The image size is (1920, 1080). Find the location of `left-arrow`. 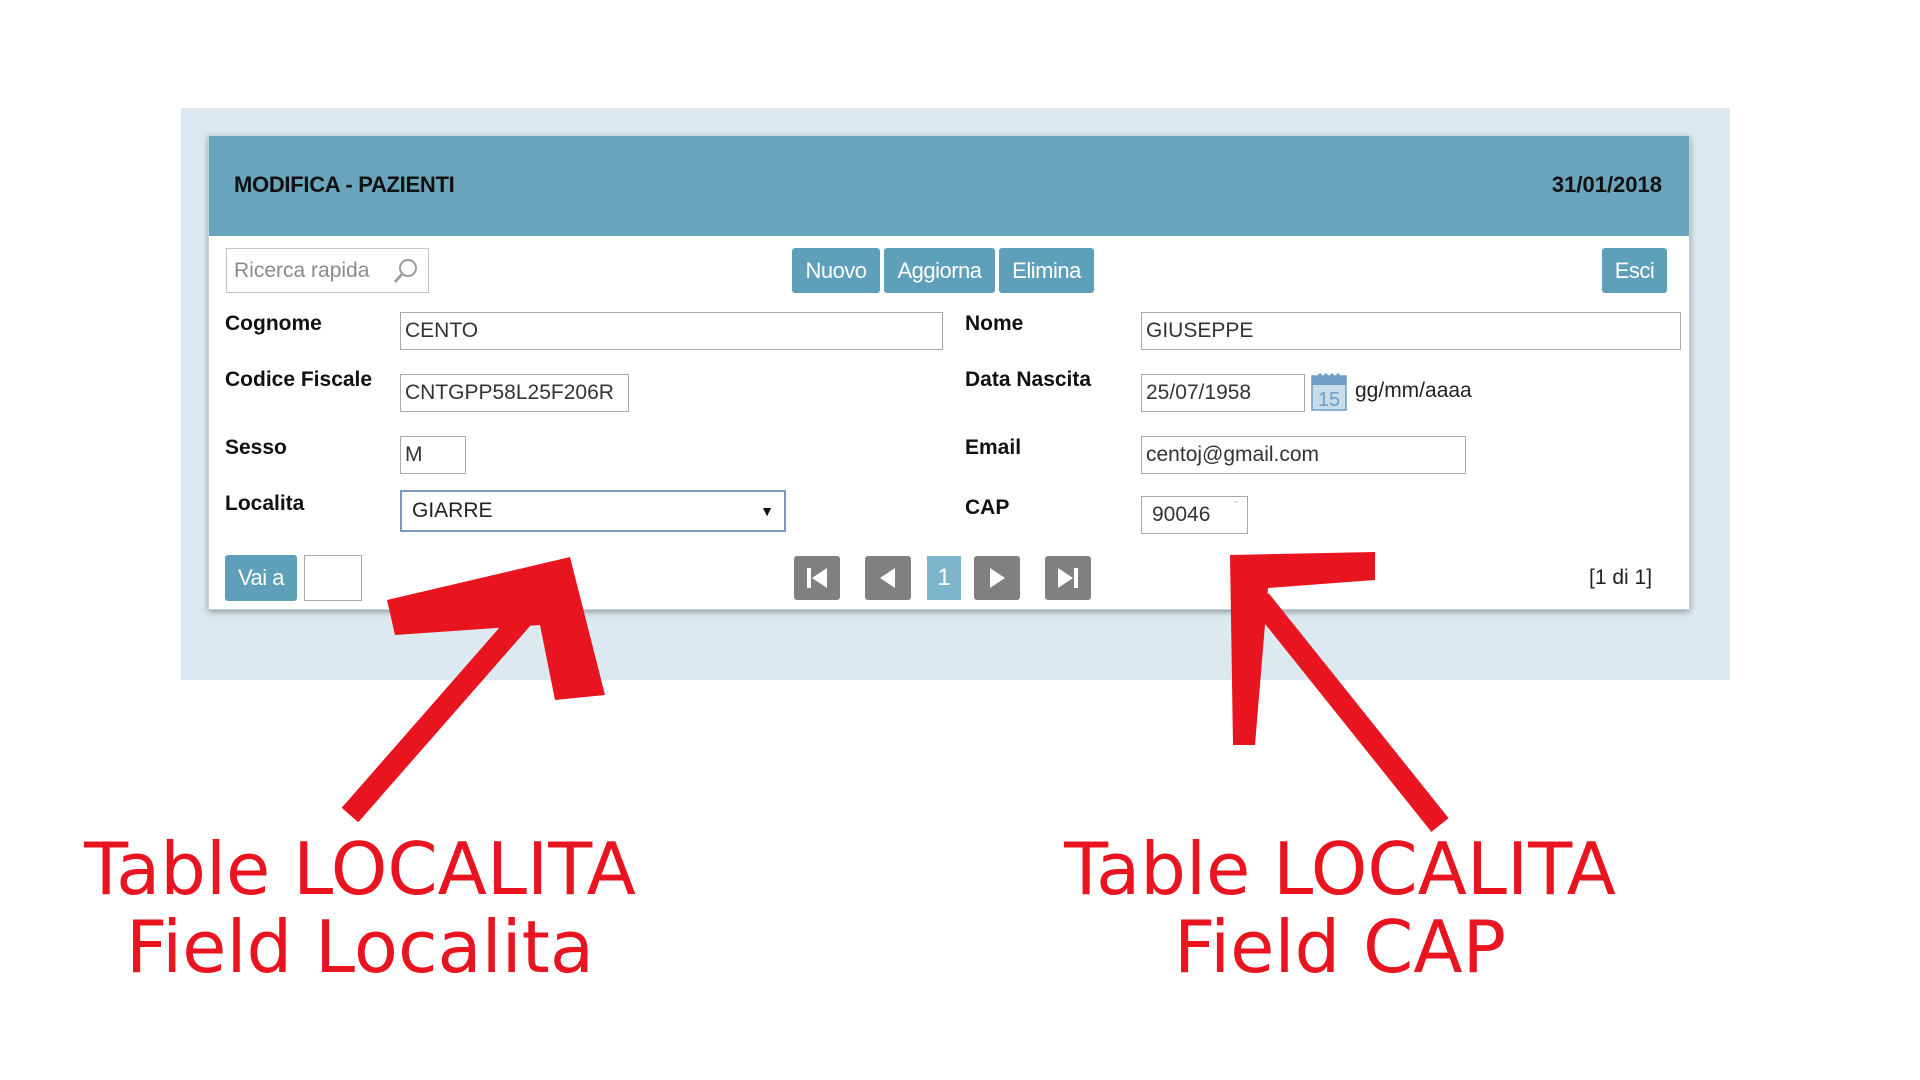

left-arrow is located at coordinates (473, 690).